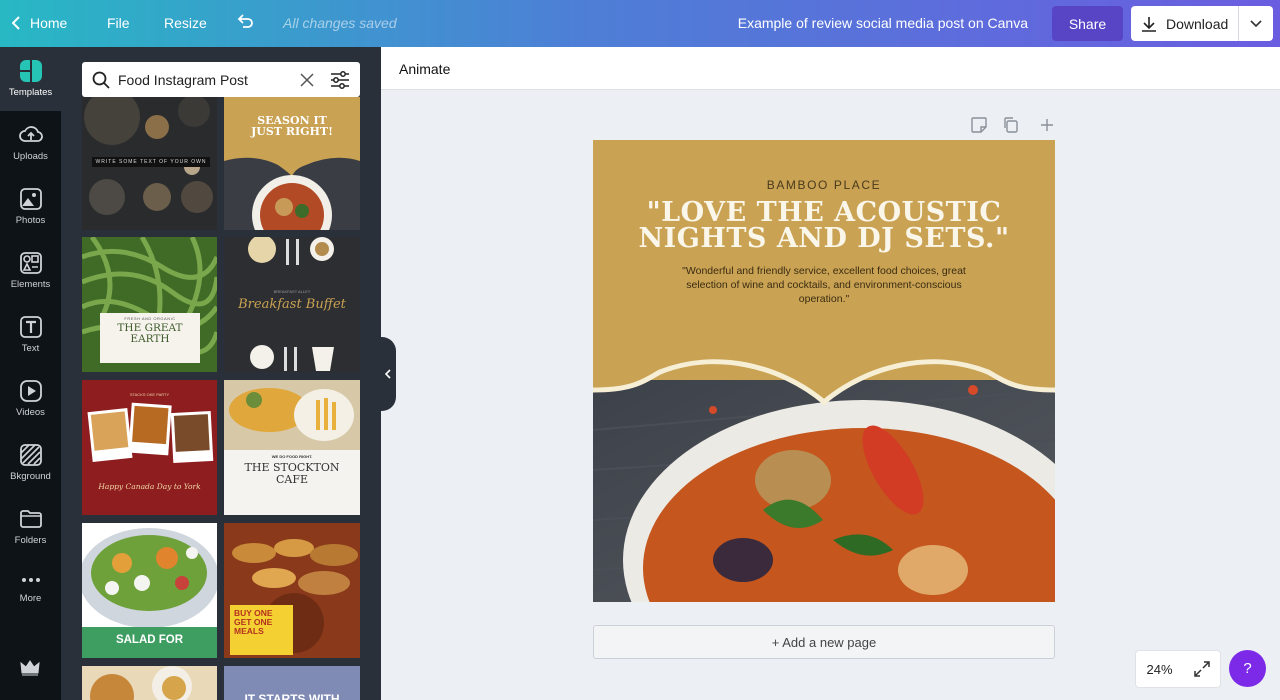 The width and height of the screenshot is (1280, 700). I want to click on nav-label: Elements, so click(30, 284).